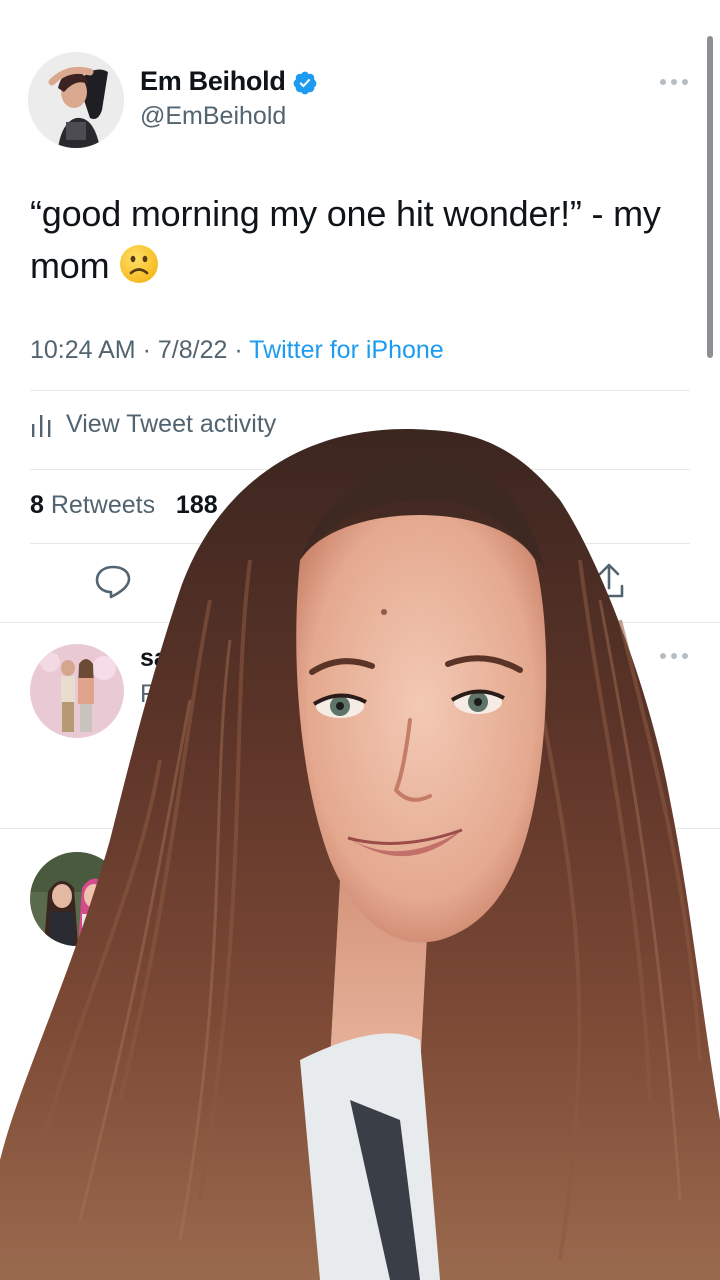 Image resolution: width=720 pixels, height=1280 pixels. I want to click on view-tweet-activity-label: View Tweet activity, so click(171, 424).